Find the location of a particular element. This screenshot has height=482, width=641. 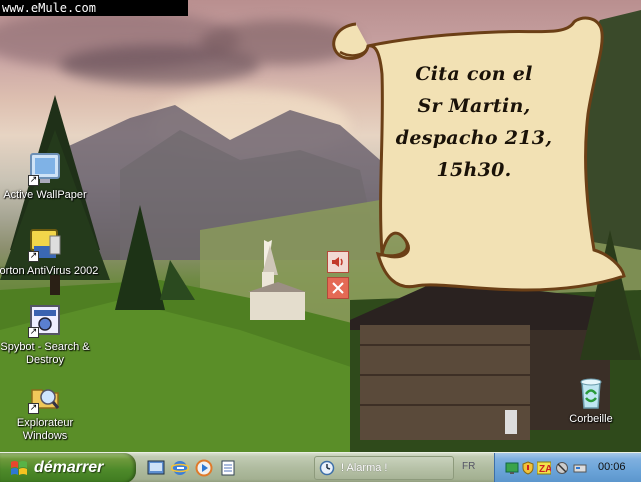

desktop-icon-windows-explorer: ↗ Explorateur Windows is located at coordinates (45, 411).